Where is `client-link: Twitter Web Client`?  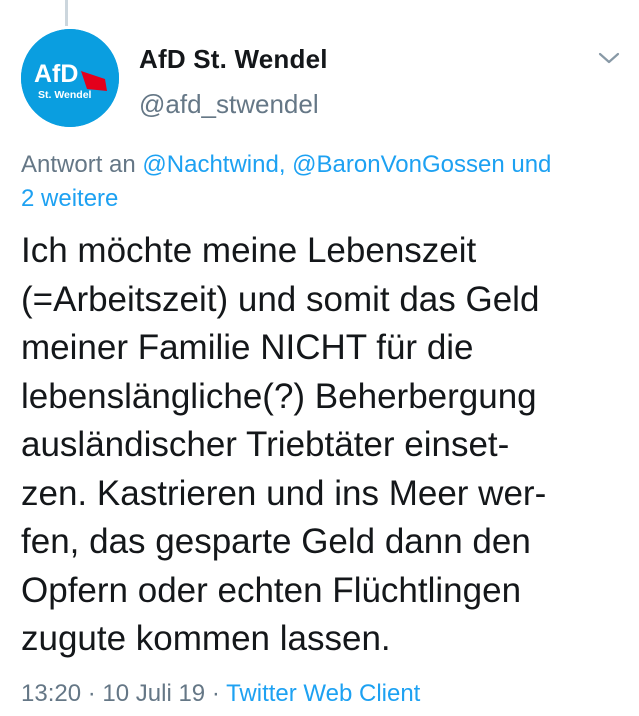 client-link: Twitter Web Client is located at coordinates (323, 693).